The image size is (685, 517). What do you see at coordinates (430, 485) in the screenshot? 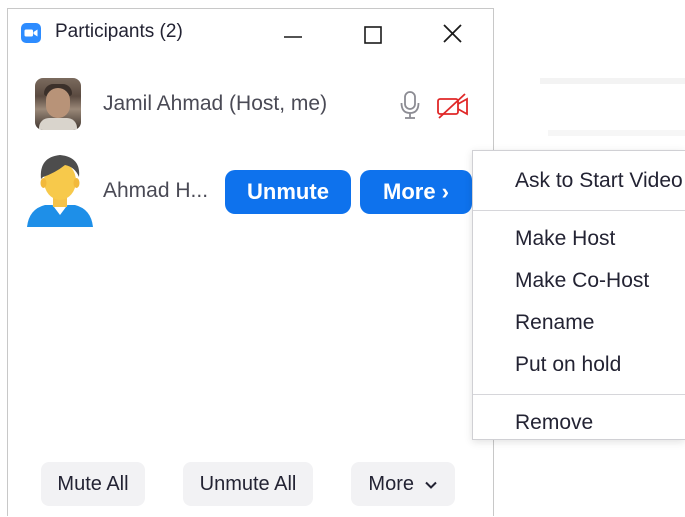
I see `chevron-down-icon` at bounding box center [430, 485].